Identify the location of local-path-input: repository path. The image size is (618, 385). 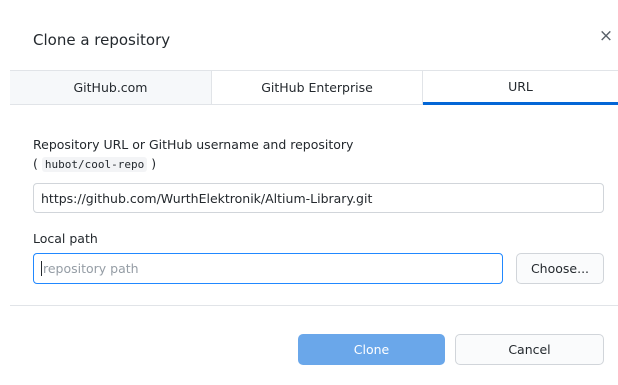
(268, 268).